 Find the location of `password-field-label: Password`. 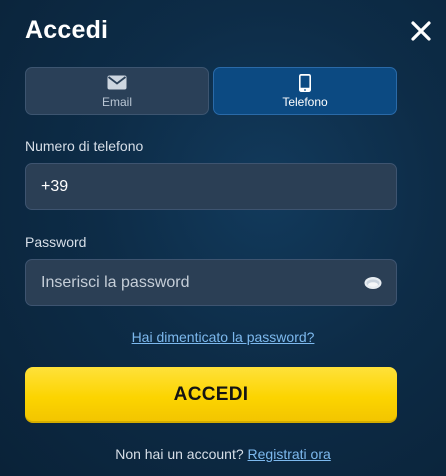

password-field-label: Password is located at coordinates (56, 242).